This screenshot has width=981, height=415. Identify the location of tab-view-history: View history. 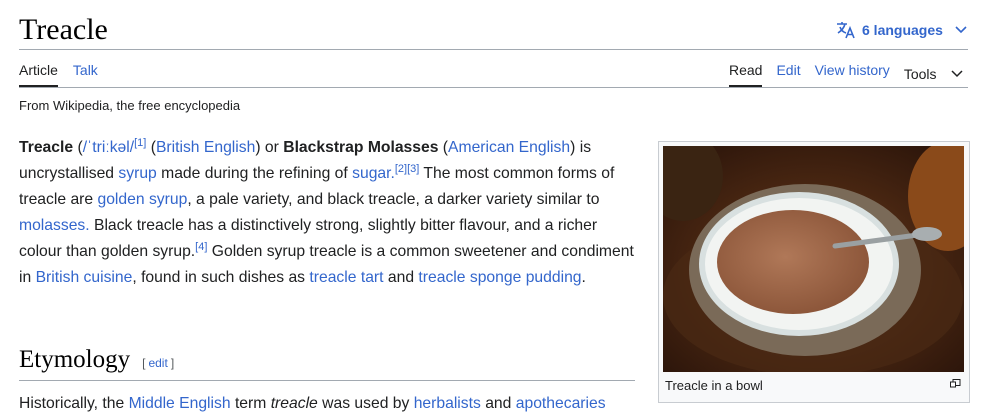
(852, 74).